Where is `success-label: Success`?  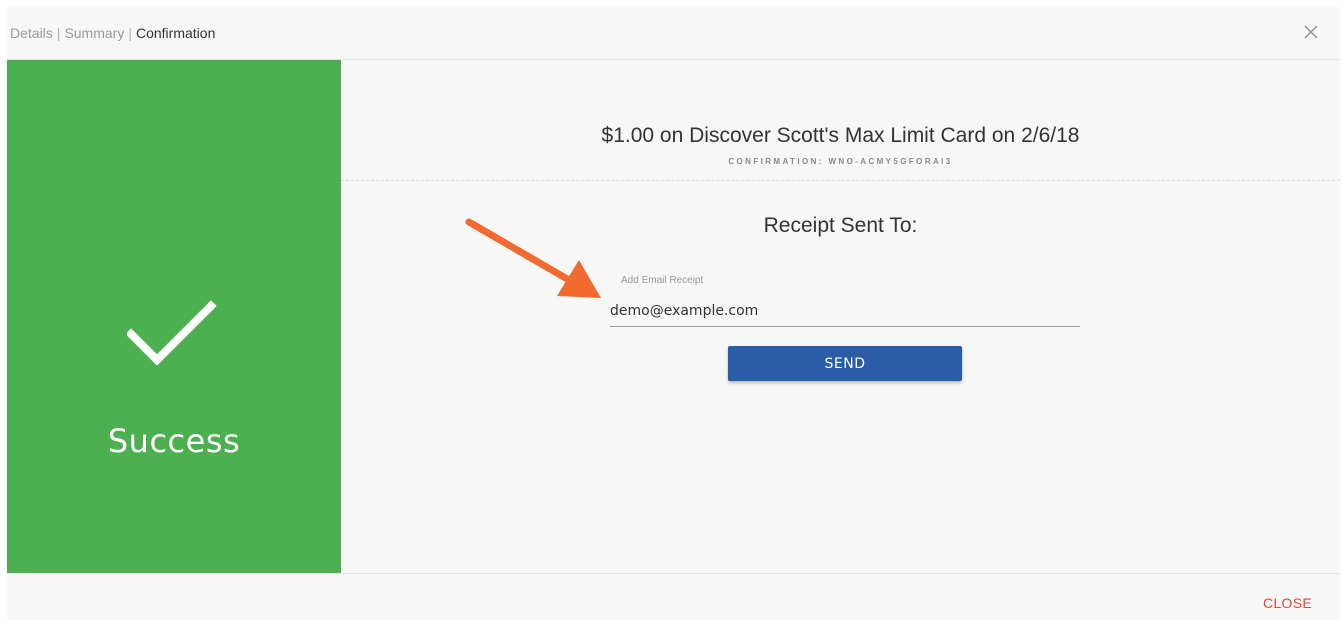 success-label: Success is located at coordinates (174, 441).